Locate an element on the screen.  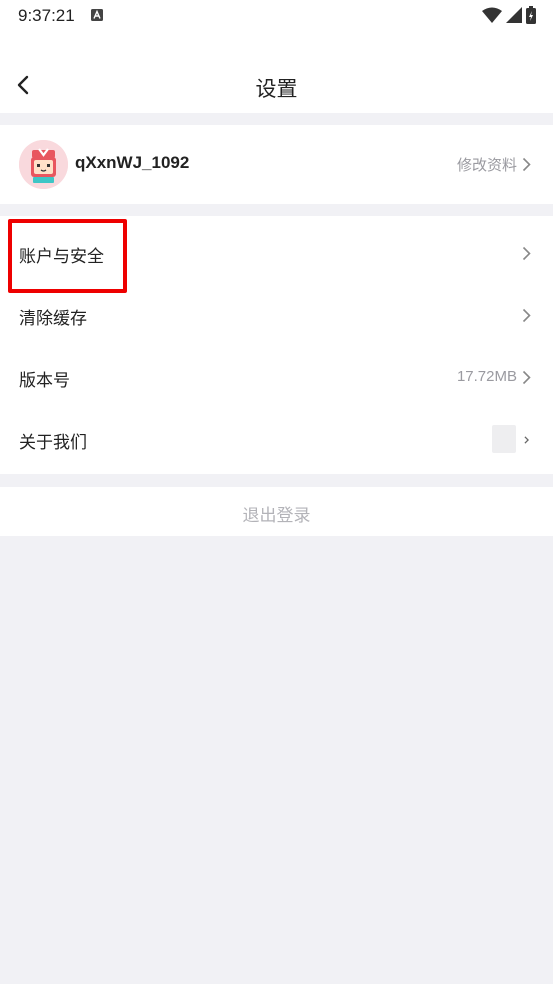
status-icons is located at coordinates (509, 15).